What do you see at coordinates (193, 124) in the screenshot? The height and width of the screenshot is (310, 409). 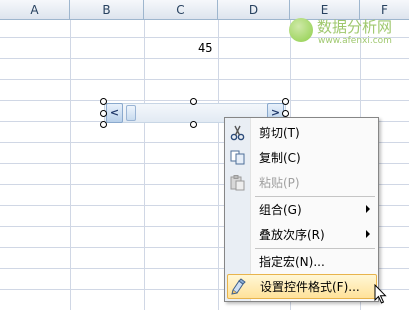 I see `resize-handle-bottom-center` at bounding box center [193, 124].